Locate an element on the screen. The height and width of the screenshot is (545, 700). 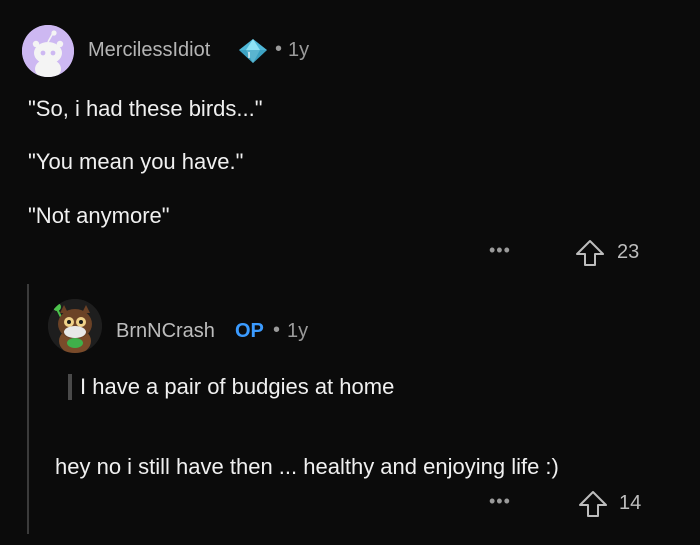
reply-age: 1y is located at coordinates (298, 331).